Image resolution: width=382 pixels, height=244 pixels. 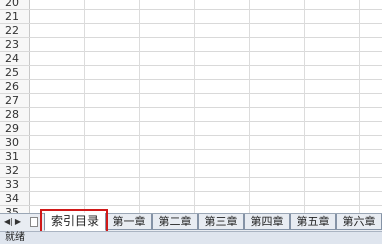 What do you see at coordinates (191, 237) in the screenshot?
I see `status-bar: 就绪` at bounding box center [191, 237].